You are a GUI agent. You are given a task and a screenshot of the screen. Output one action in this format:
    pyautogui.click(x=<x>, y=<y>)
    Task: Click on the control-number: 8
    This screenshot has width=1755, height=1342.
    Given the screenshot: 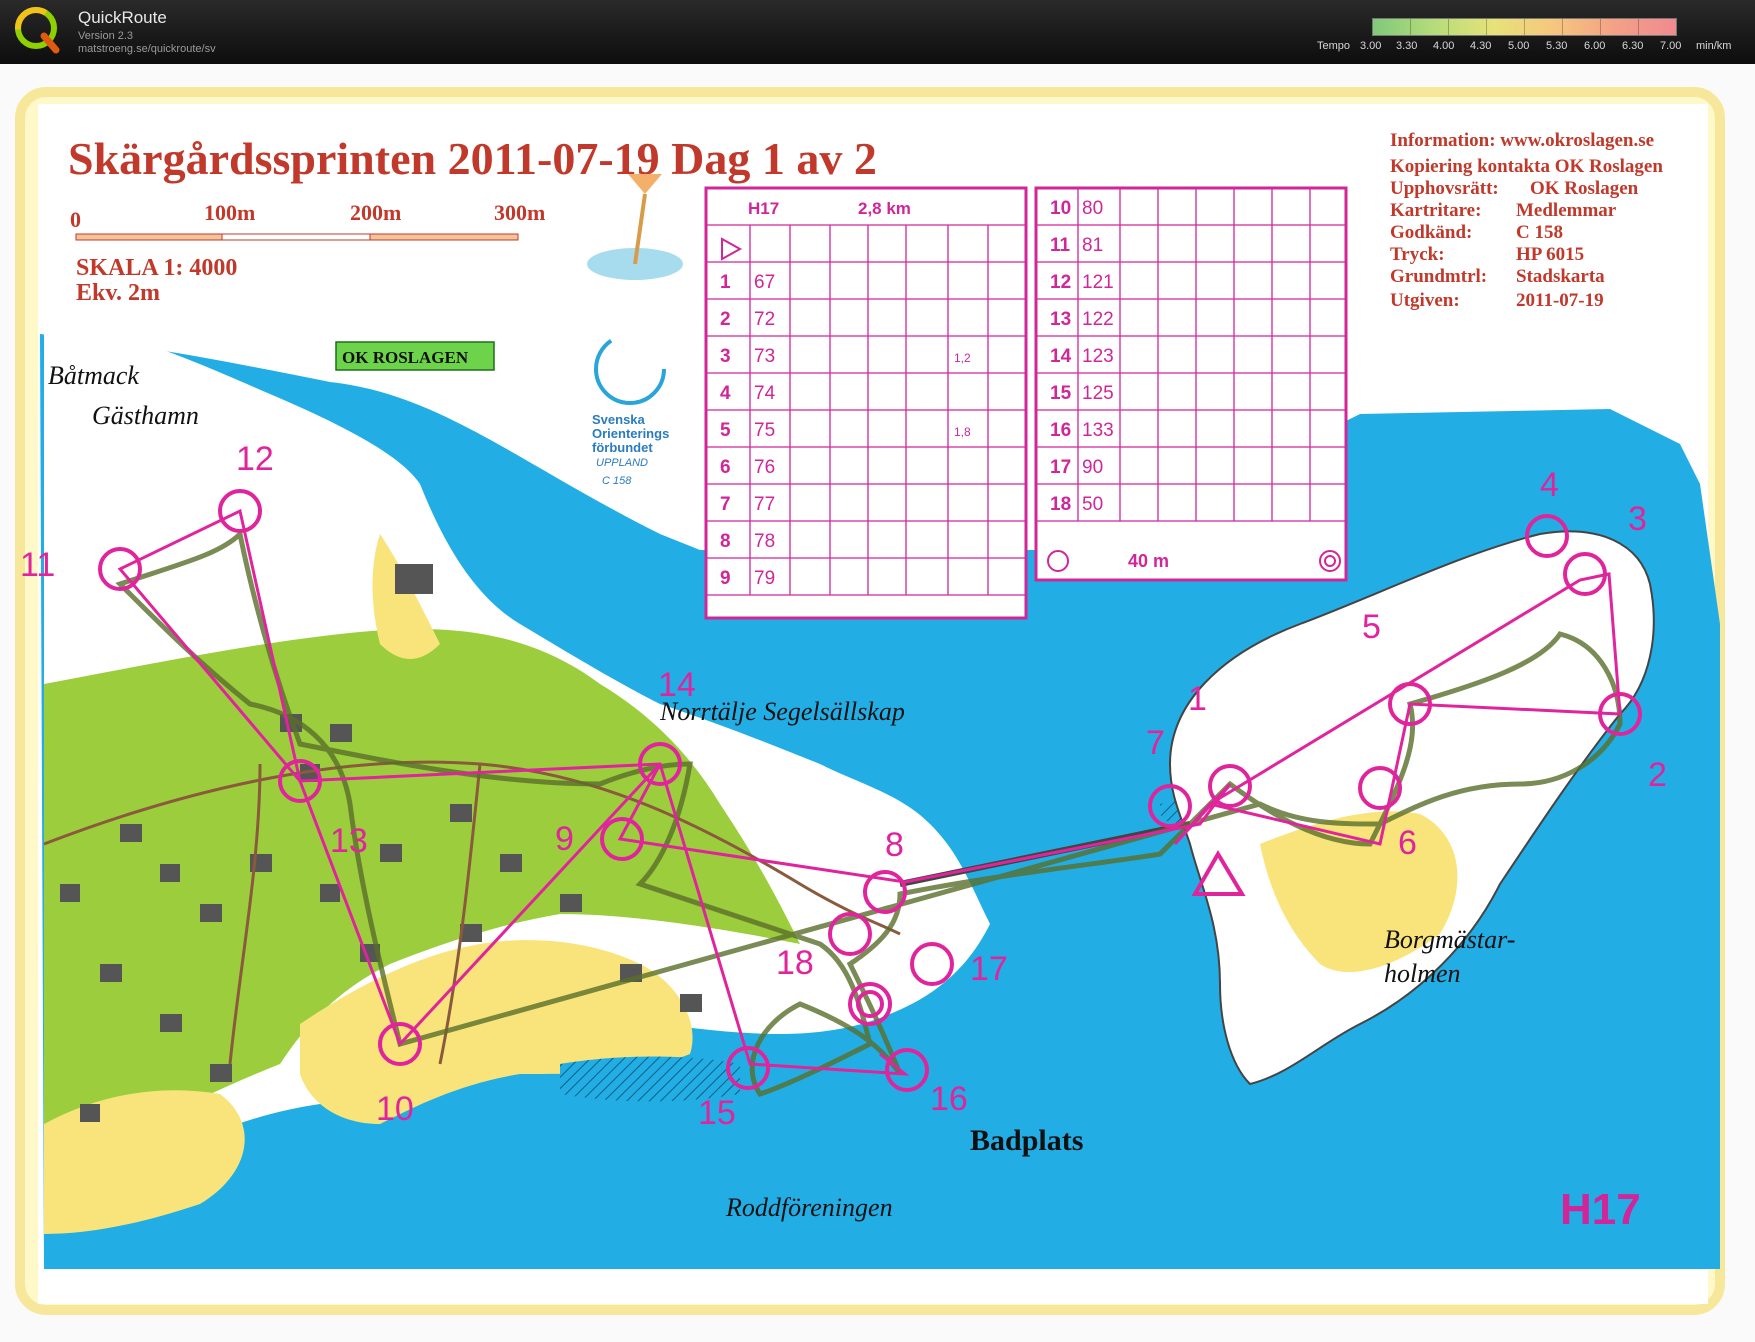 What is the action you would take?
    pyautogui.click(x=894, y=845)
    